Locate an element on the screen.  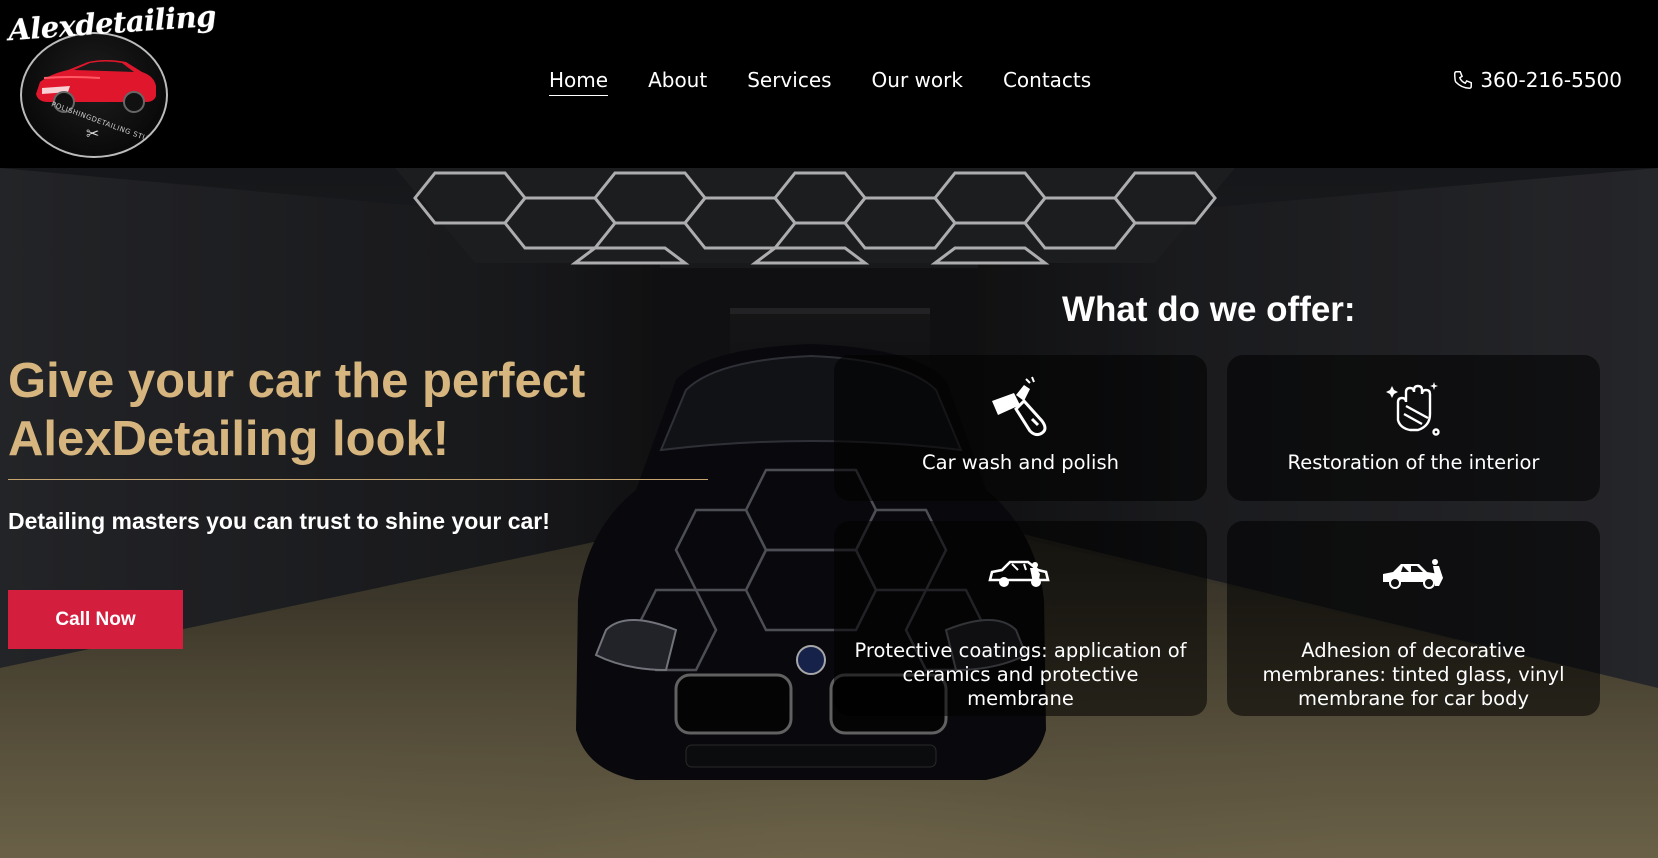
call-now-button: Call Now is located at coordinates (95, 619).